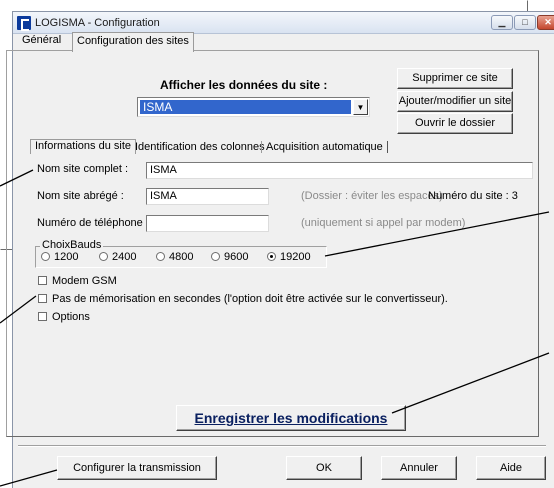 The width and height of the screenshot is (554, 488). What do you see at coordinates (83, 169) in the screenshot?
I see `full-name-label: Nom site complet :` at bounding box center [83, 169].